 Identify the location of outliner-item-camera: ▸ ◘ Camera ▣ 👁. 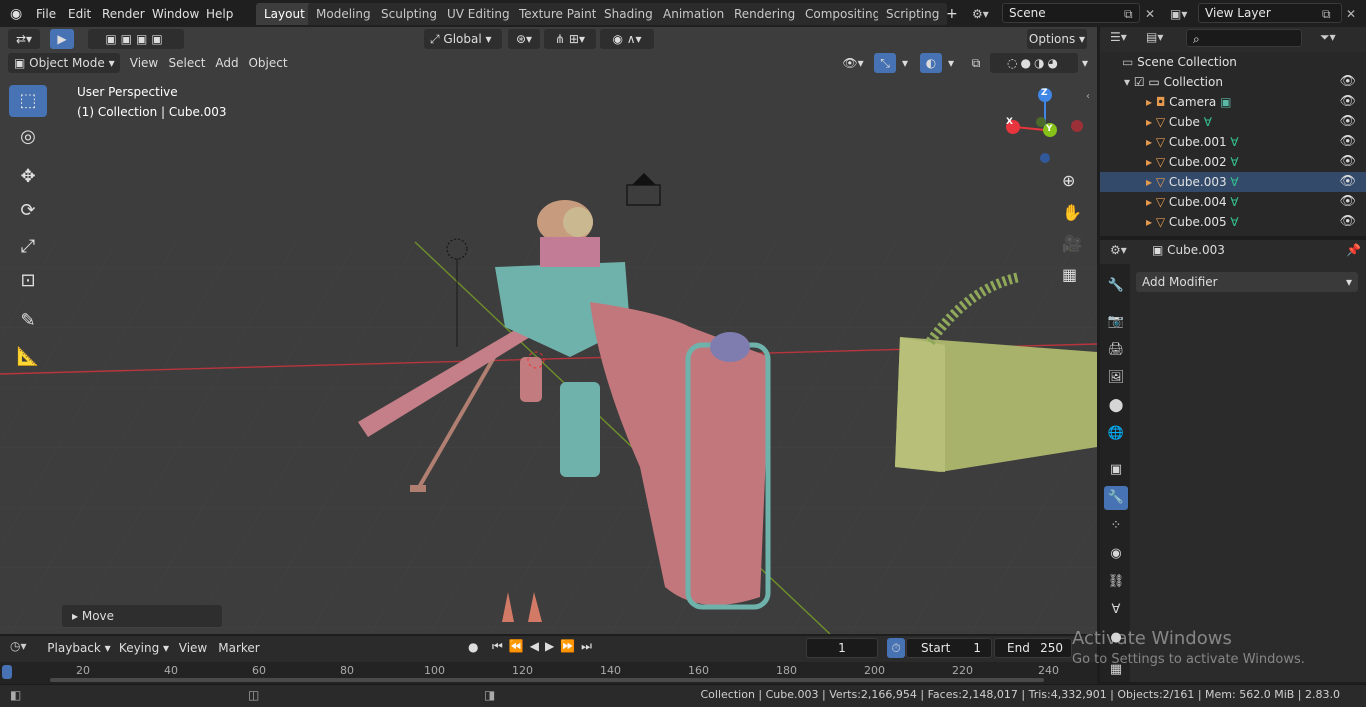
(1233, 102).